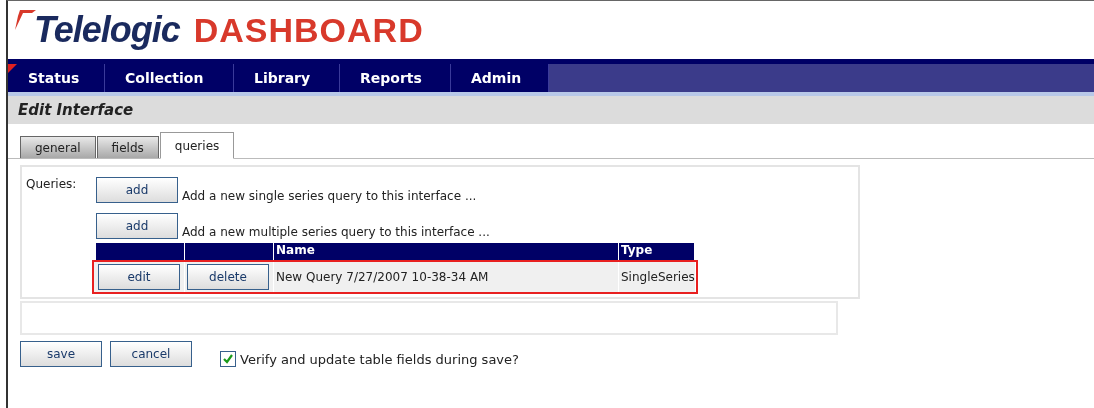 The width and height of the screenshot is (1094, 408). Describe the element at coordinates (25, 20) in the screenshot. I see `logo-mark-icon` at that location.